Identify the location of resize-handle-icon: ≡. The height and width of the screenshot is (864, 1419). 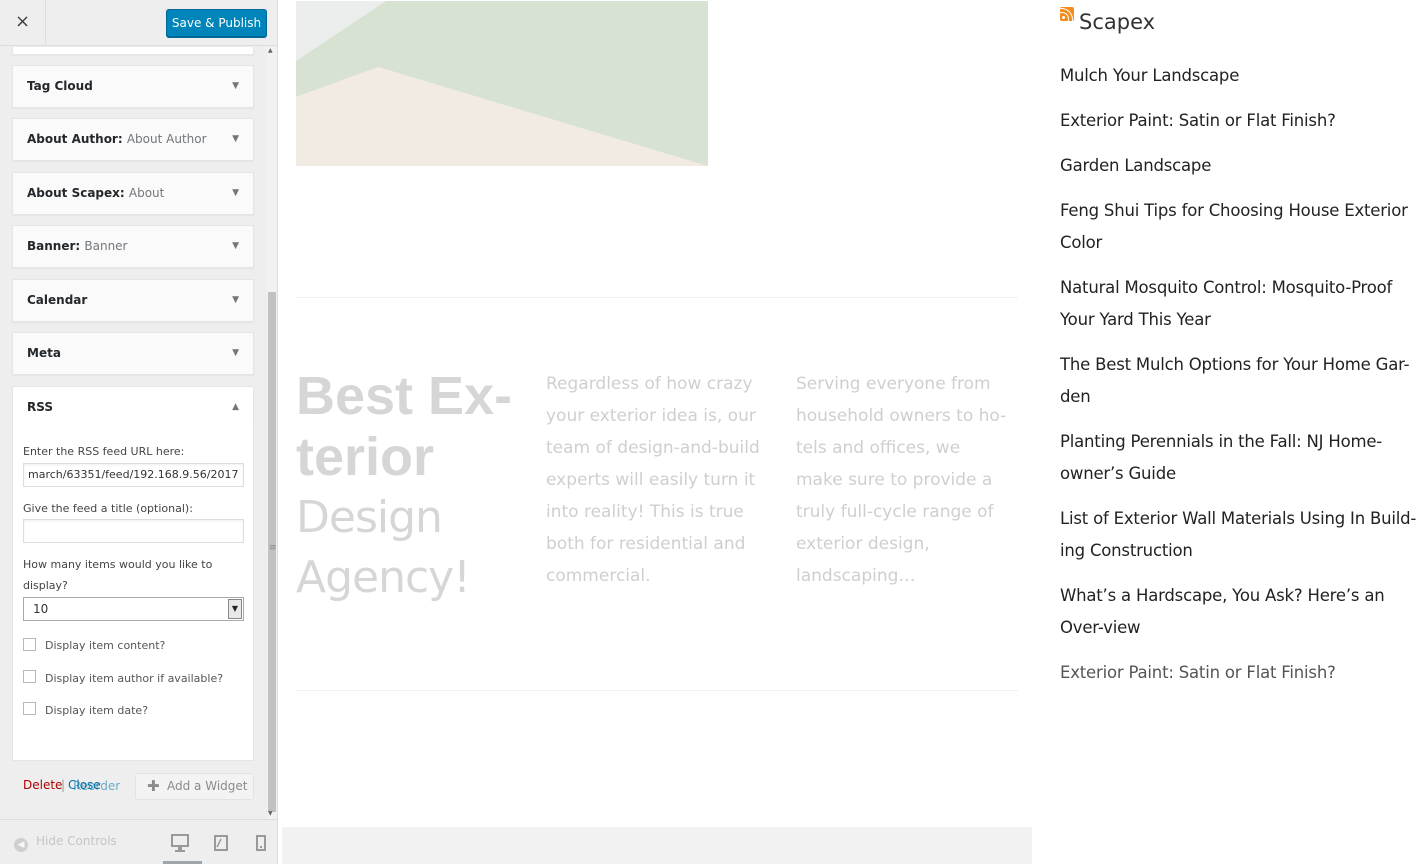
(273, 548).